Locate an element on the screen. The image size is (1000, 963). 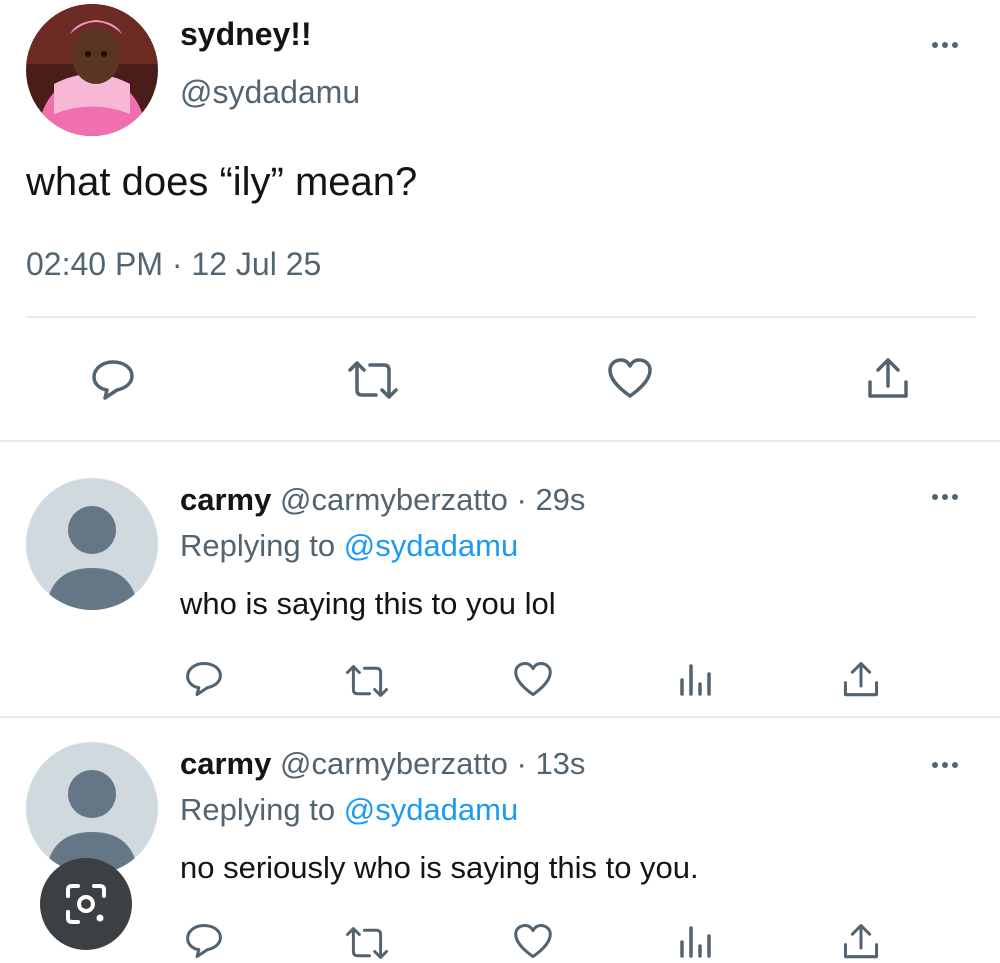
google-lens-icon is located at coordinates (86, 904).